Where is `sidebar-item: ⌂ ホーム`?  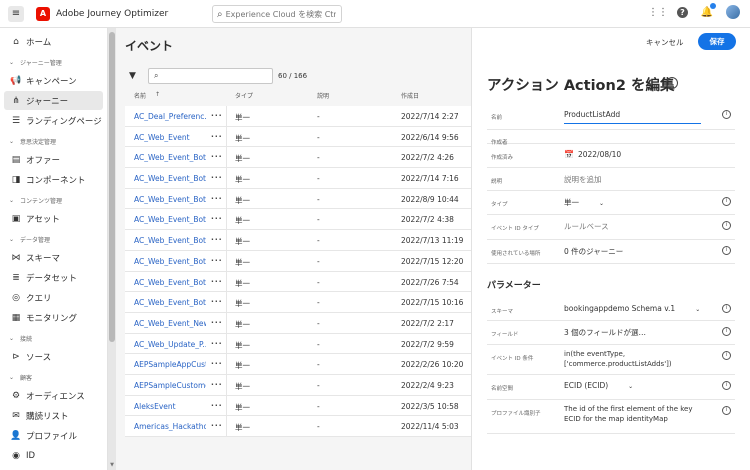 sidebar-item: ⌂ ホーム is located at coordinates (53, 41).